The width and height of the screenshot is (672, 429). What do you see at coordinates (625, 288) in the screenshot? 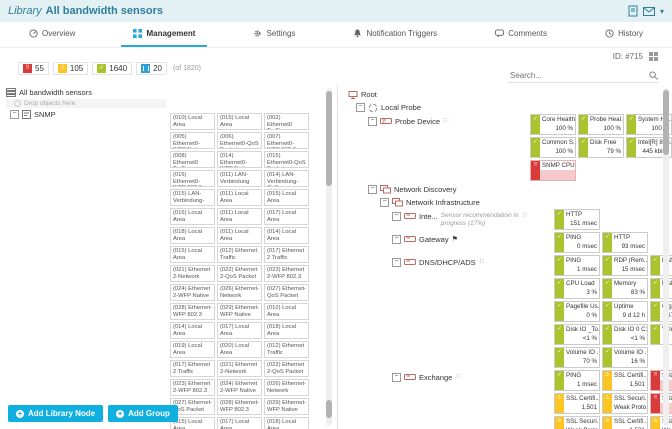
I see `sensor-box: ✓ Memory 83 %` at bounding box center [625, 288].